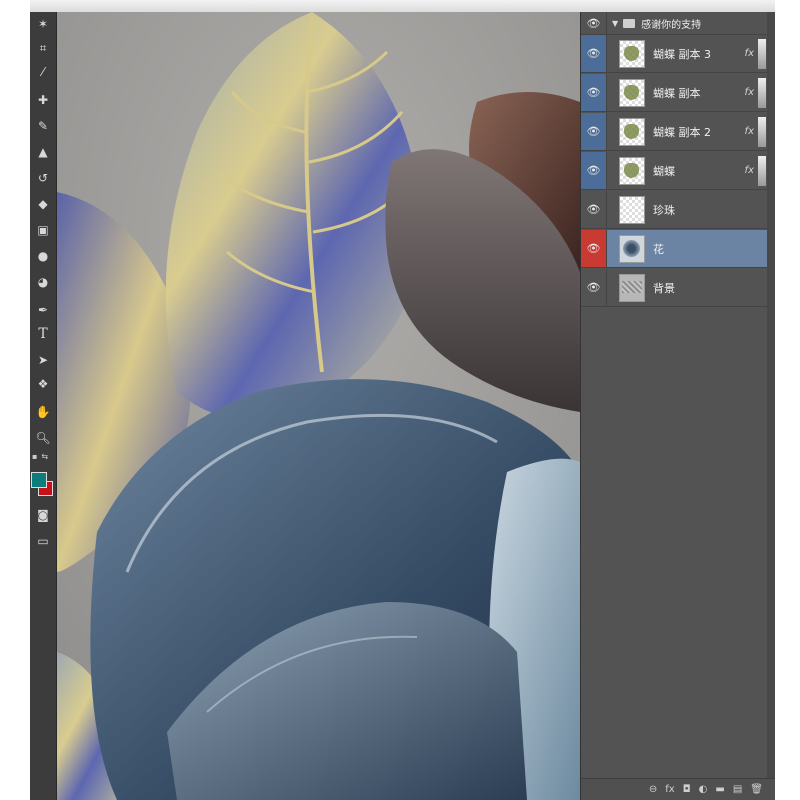 Image resolution: width=800 pixels, height=800 pixels. Describe the element at coordinates (43, 230) in the screenshot. I see `gradient-icon: ▣` at that location.